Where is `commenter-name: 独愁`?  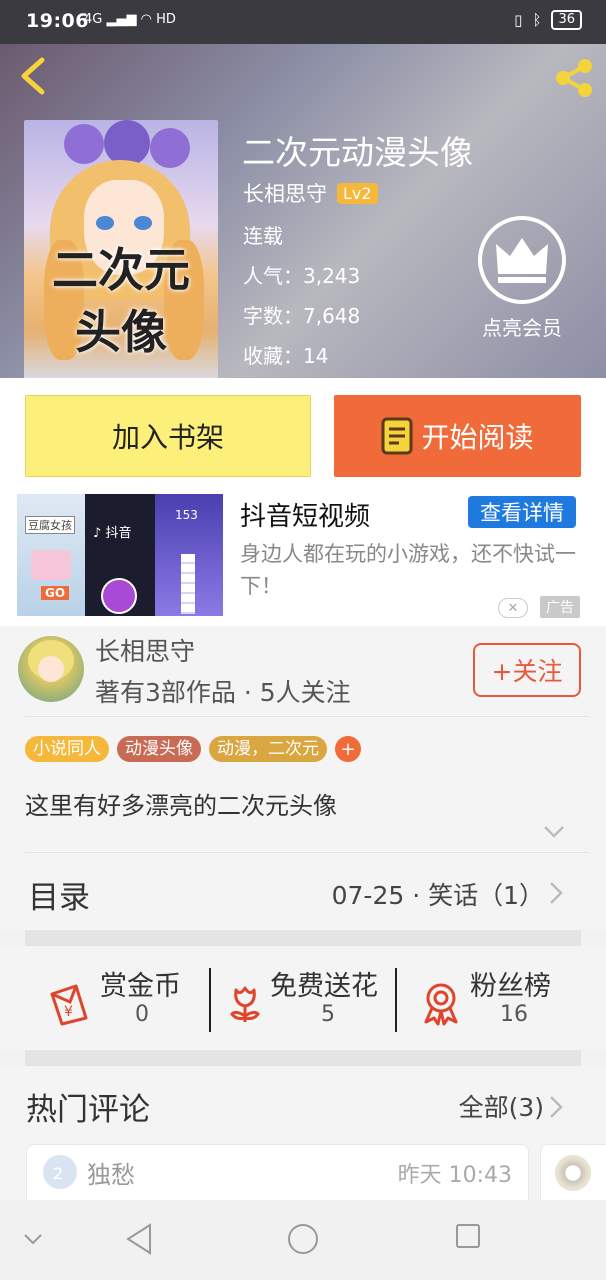
commenter-name: 独愁 is located at coordinates (111, 1172).